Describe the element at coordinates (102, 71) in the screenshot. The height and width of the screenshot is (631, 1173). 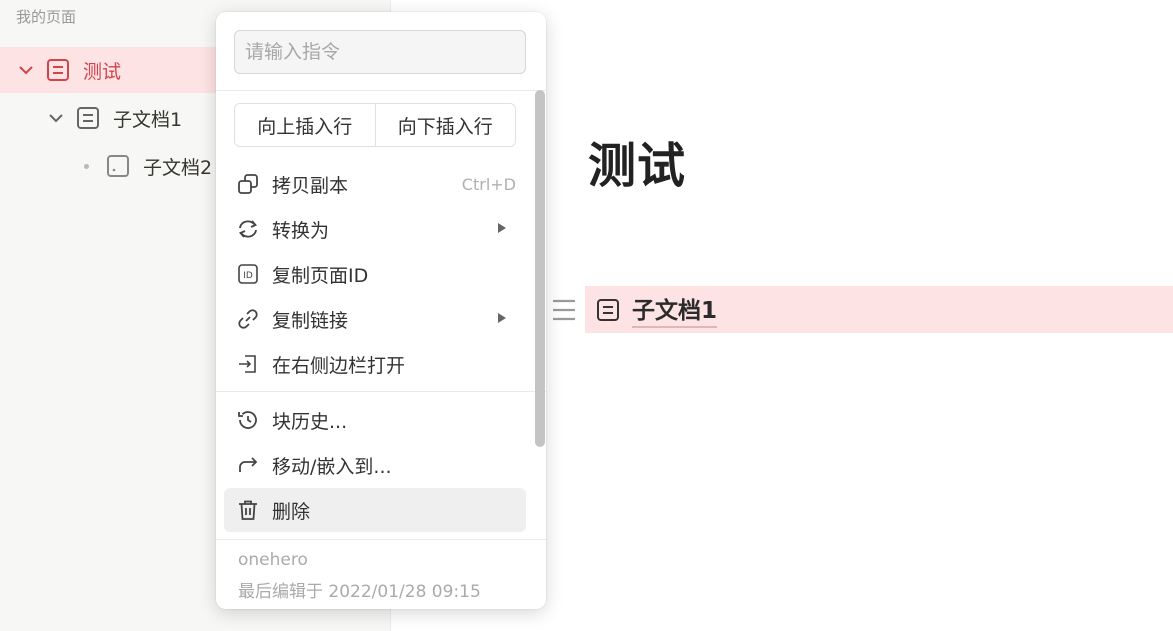
I see `sidebar-item-label: 测试` at that location.